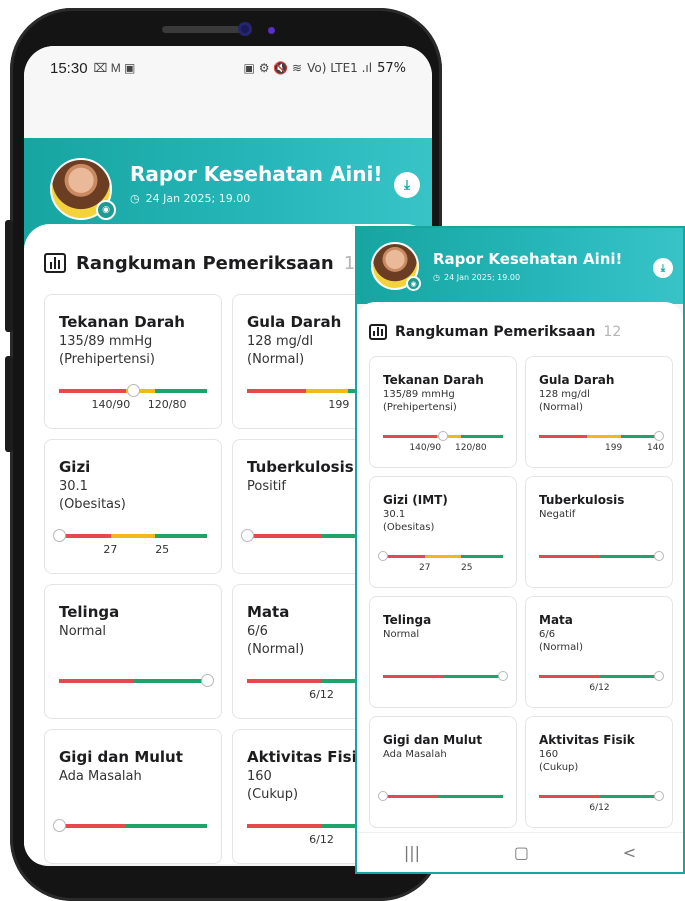 This screenshot has width=685, height=901. What do you see at coordinates (415, 500) in the screenshot?
I see `card-title: Gizi (IMT)` at bounding box center [415, 500].